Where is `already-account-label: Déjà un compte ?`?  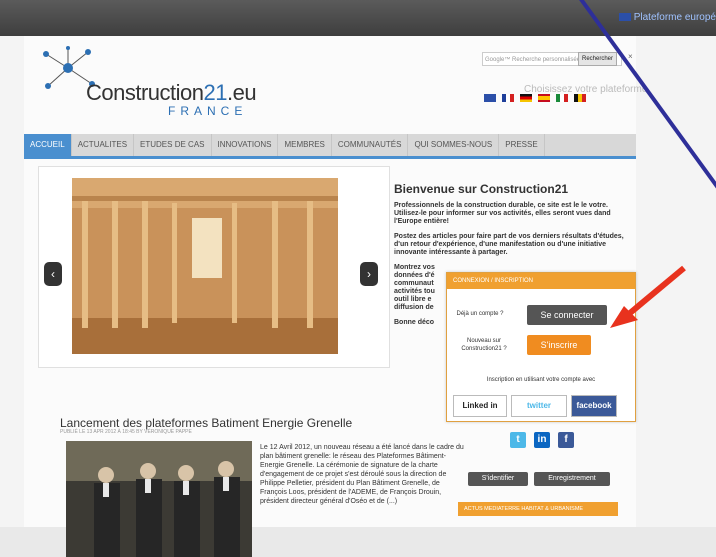 already-account-label: Déjà un compte ? is located at coordinates (480, 314).